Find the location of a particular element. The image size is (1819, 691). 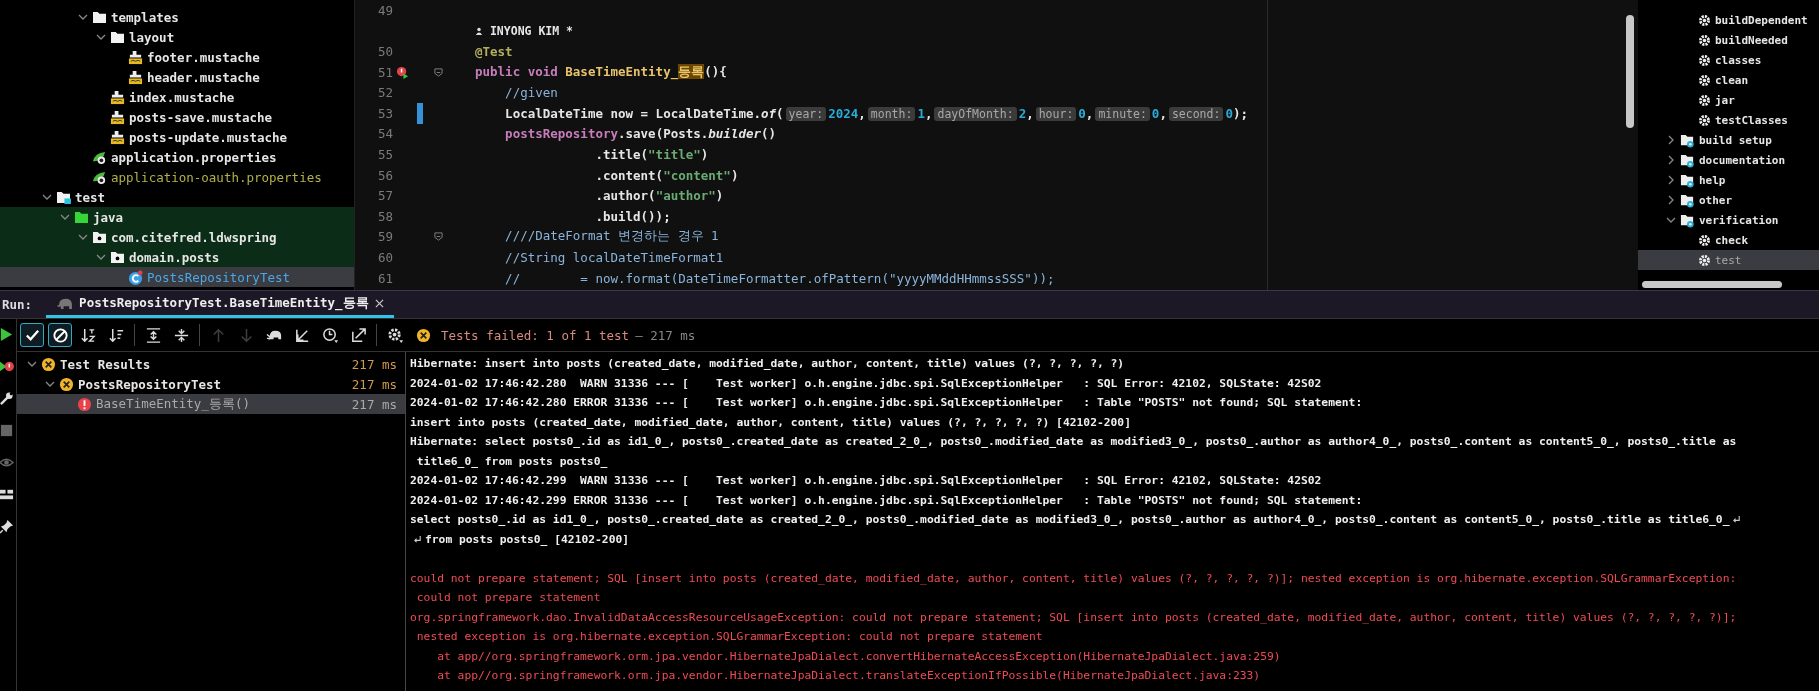

line-number: 55 is located at coordinates (384, 154).